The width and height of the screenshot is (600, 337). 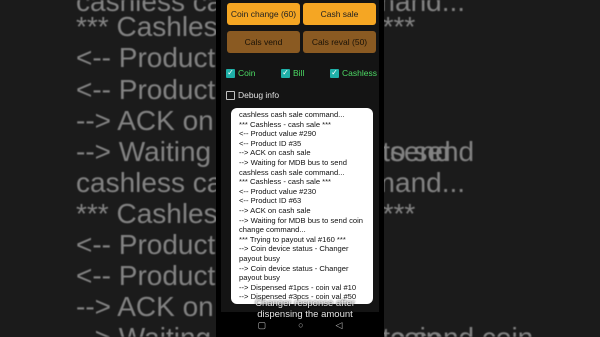 What do you see at coordinates (293, 162) in the screenshot?
I see `log-line: --> Waiting for MDB bus to send` at bounding box center [293, 162].